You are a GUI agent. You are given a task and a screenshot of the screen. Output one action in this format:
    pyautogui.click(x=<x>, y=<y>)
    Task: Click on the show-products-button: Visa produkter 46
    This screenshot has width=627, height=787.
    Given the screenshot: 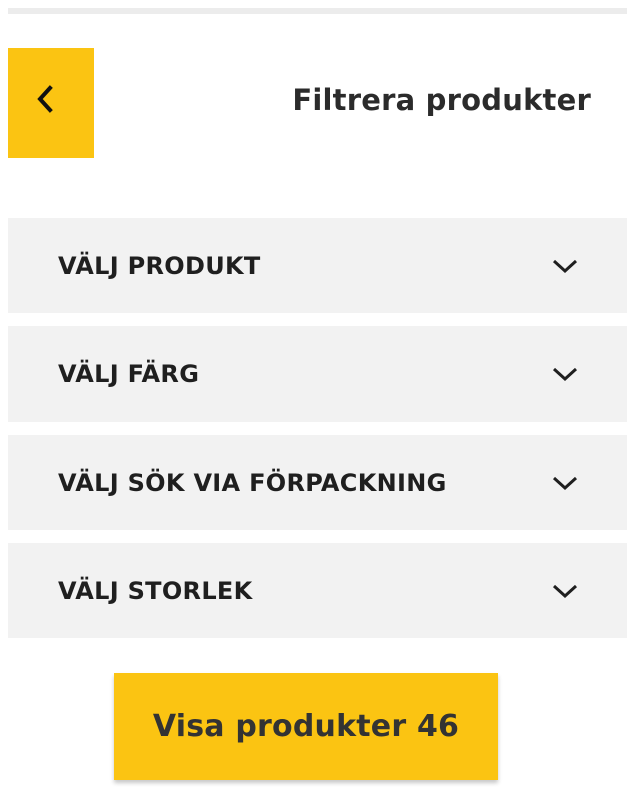 What is the action you would take?
    pyautogui.click(x=306, y=726)
    